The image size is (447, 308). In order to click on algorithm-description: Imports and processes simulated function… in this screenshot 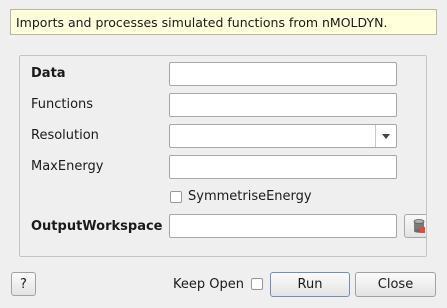, I will do `click(223, 22)`.